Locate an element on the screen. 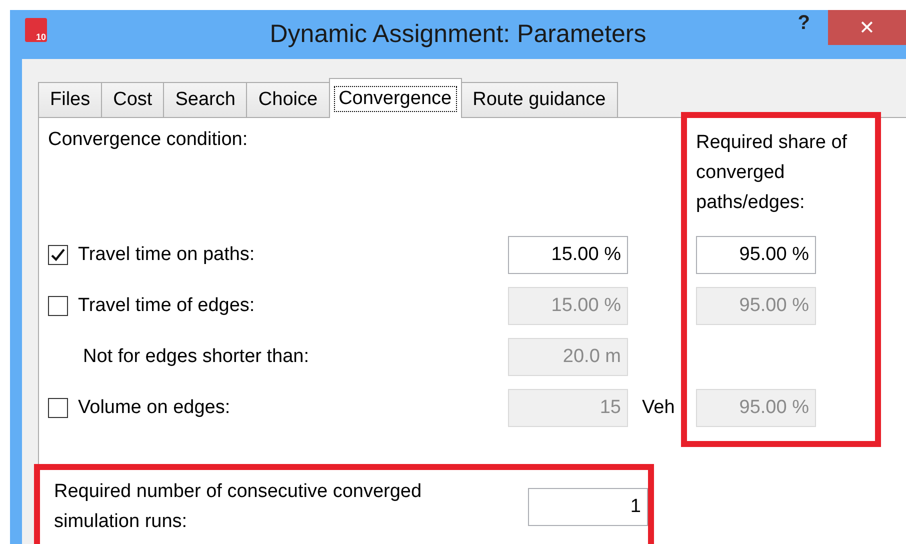  input-field: 95.00 % is located at coordinates (756, 255).